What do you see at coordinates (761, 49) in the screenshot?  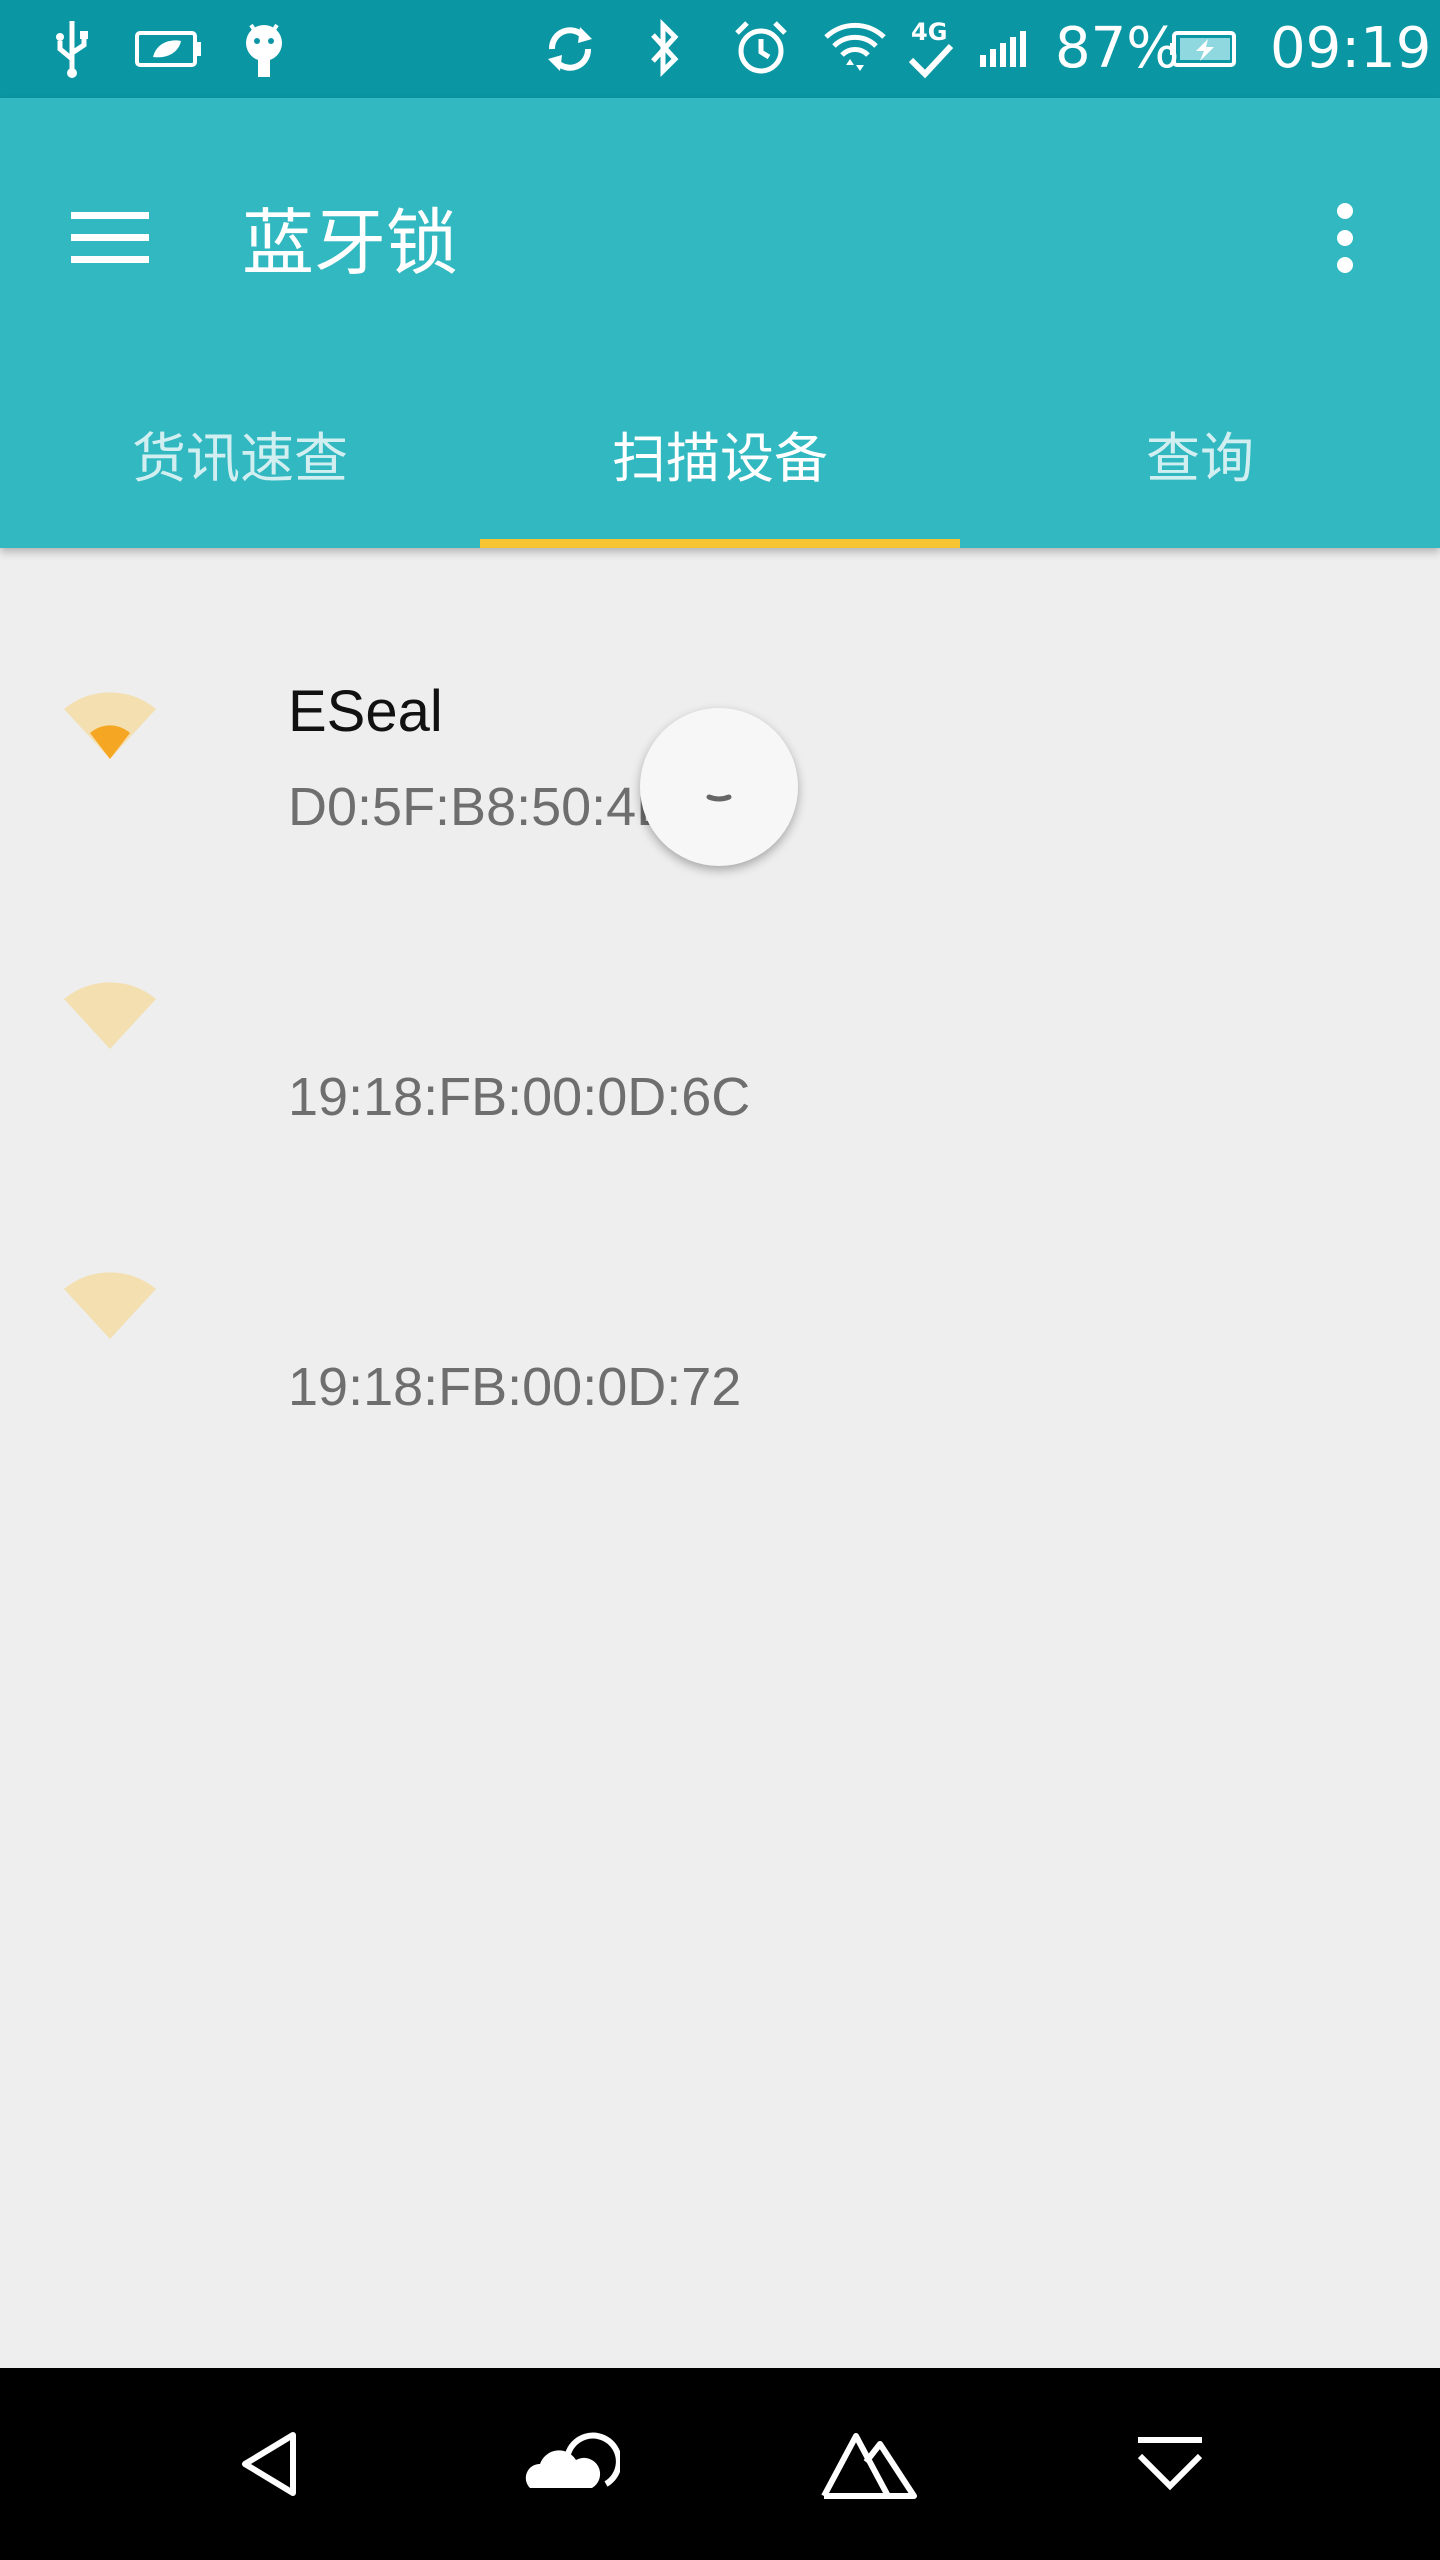 I see `alarm-icon` at bounding box center [761, 49].